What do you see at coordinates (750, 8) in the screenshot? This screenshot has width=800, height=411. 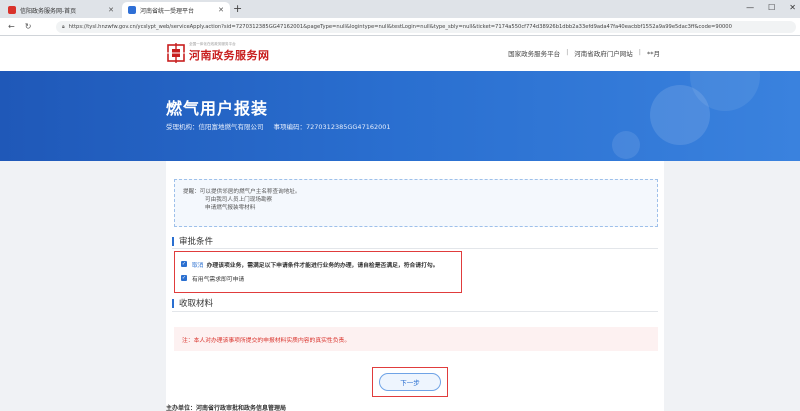 I see `minimize-icon: —` at bounding box center [750, 8].